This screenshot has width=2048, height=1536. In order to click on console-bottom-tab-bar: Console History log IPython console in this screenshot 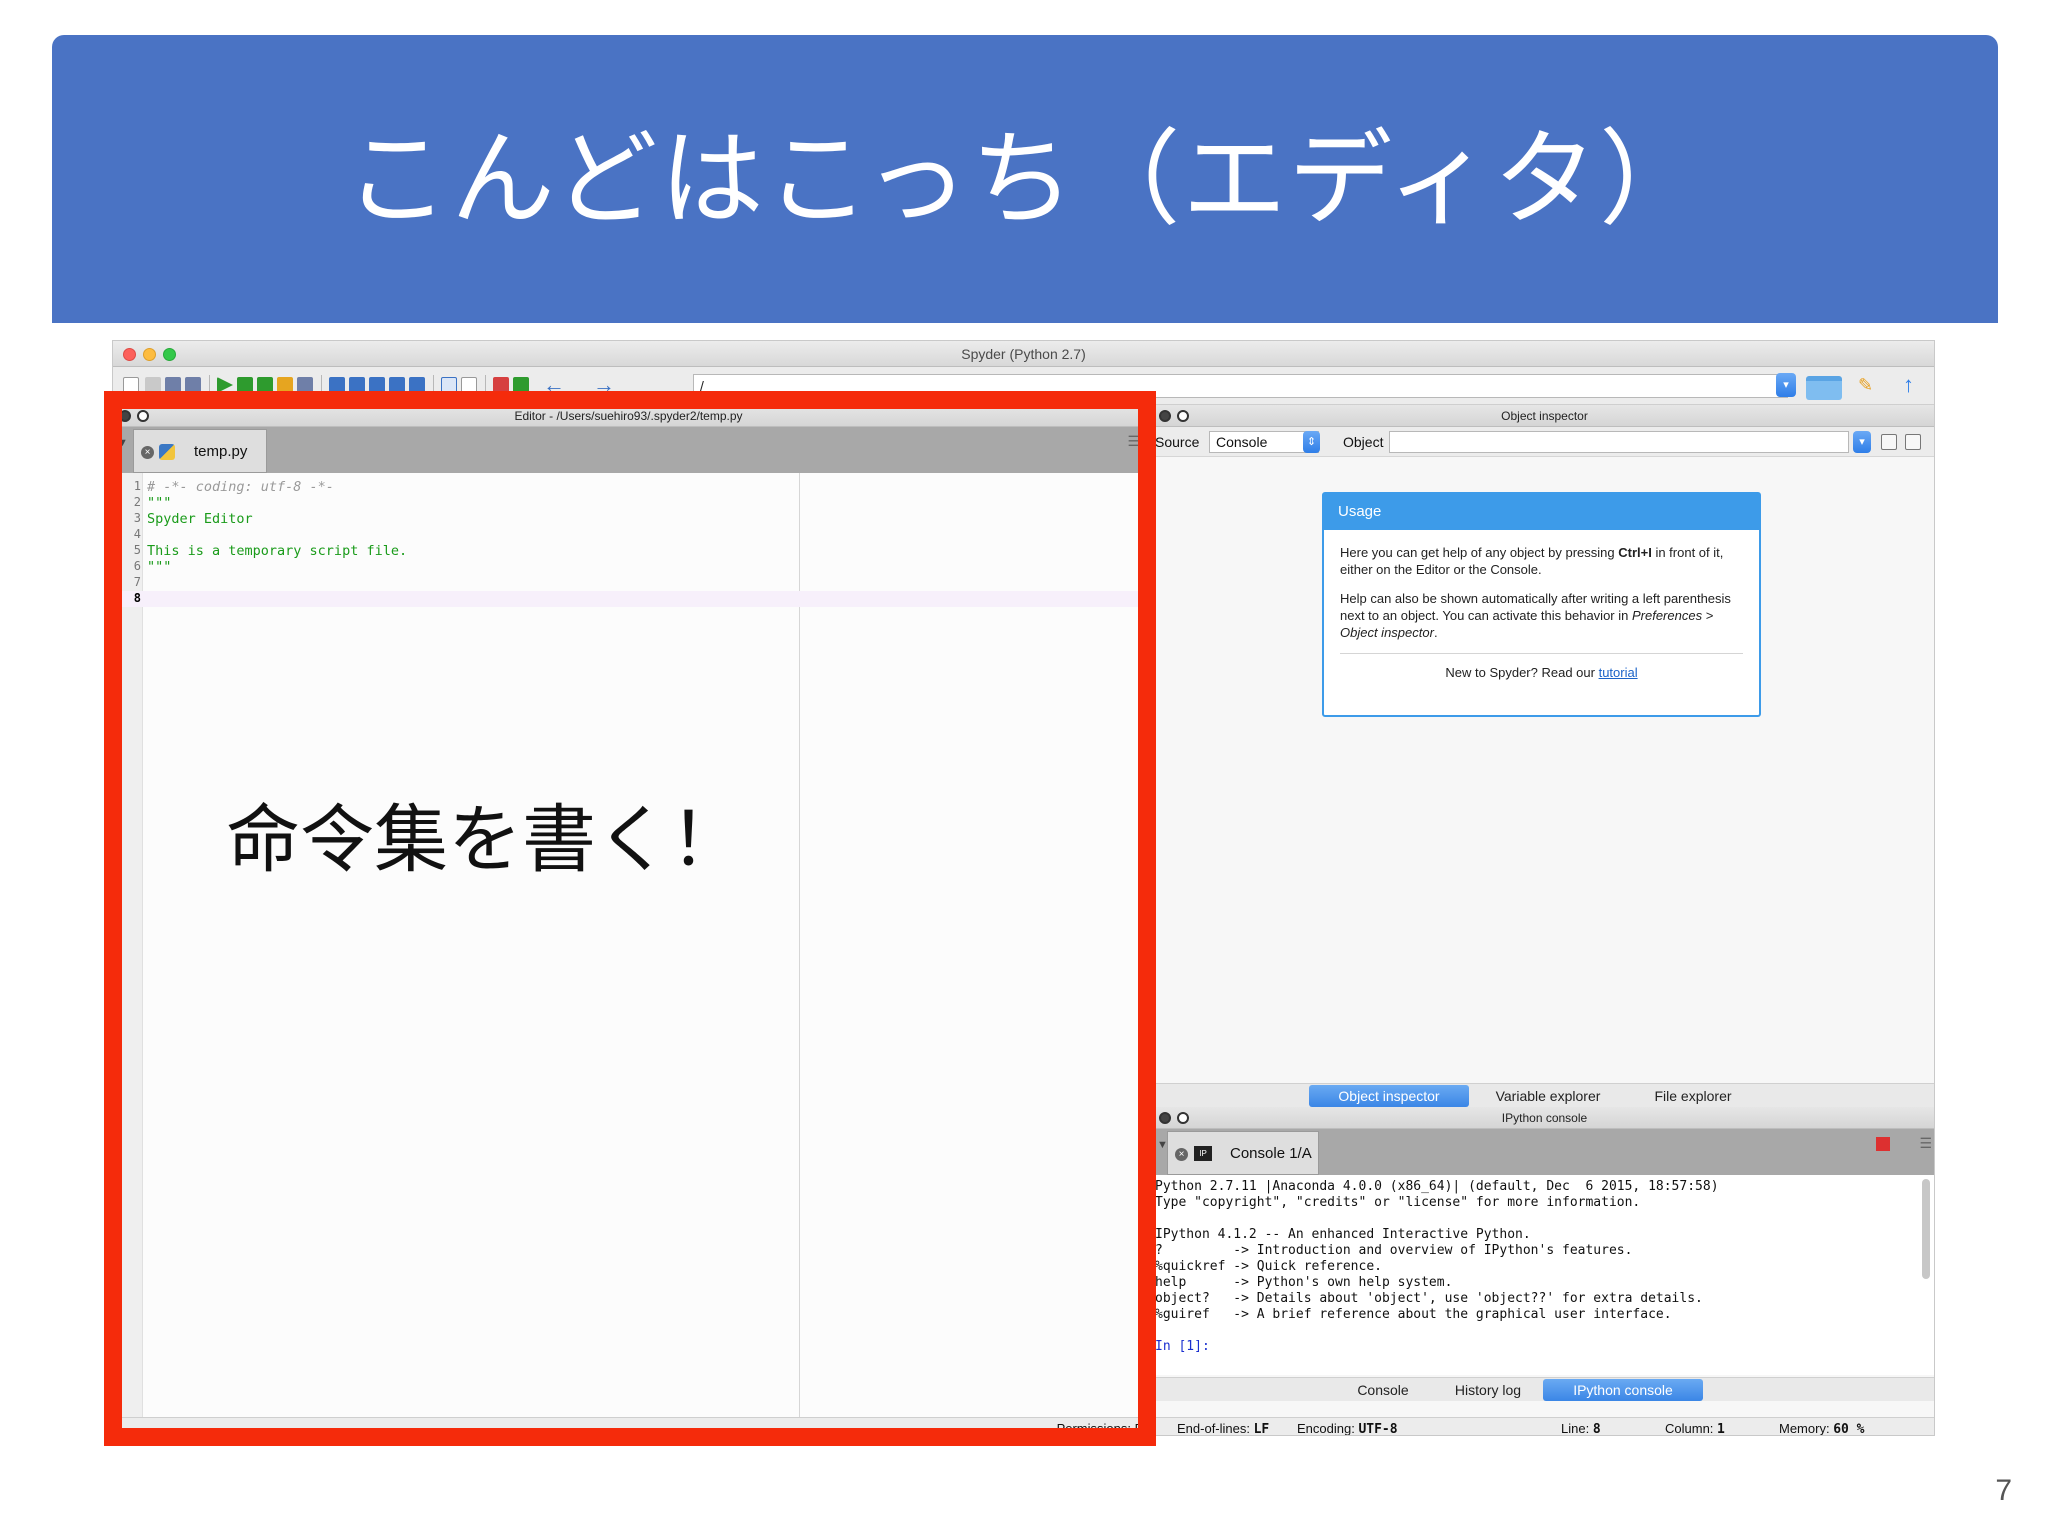, I will do `click(1543, 1389)`.